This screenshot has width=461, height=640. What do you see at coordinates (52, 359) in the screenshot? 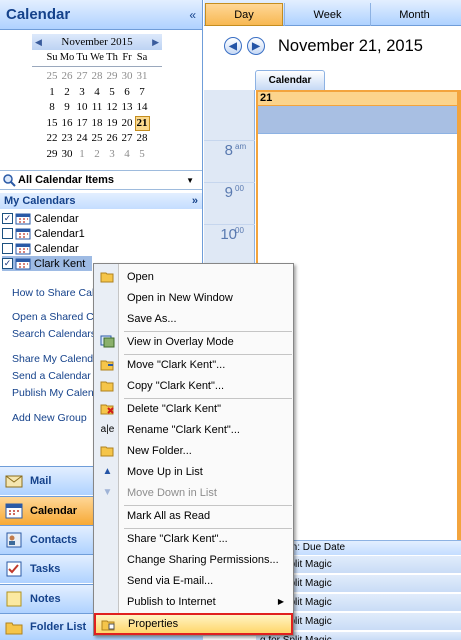
I see `nav-link: Share My Calend` at bounding box center [52, 359].